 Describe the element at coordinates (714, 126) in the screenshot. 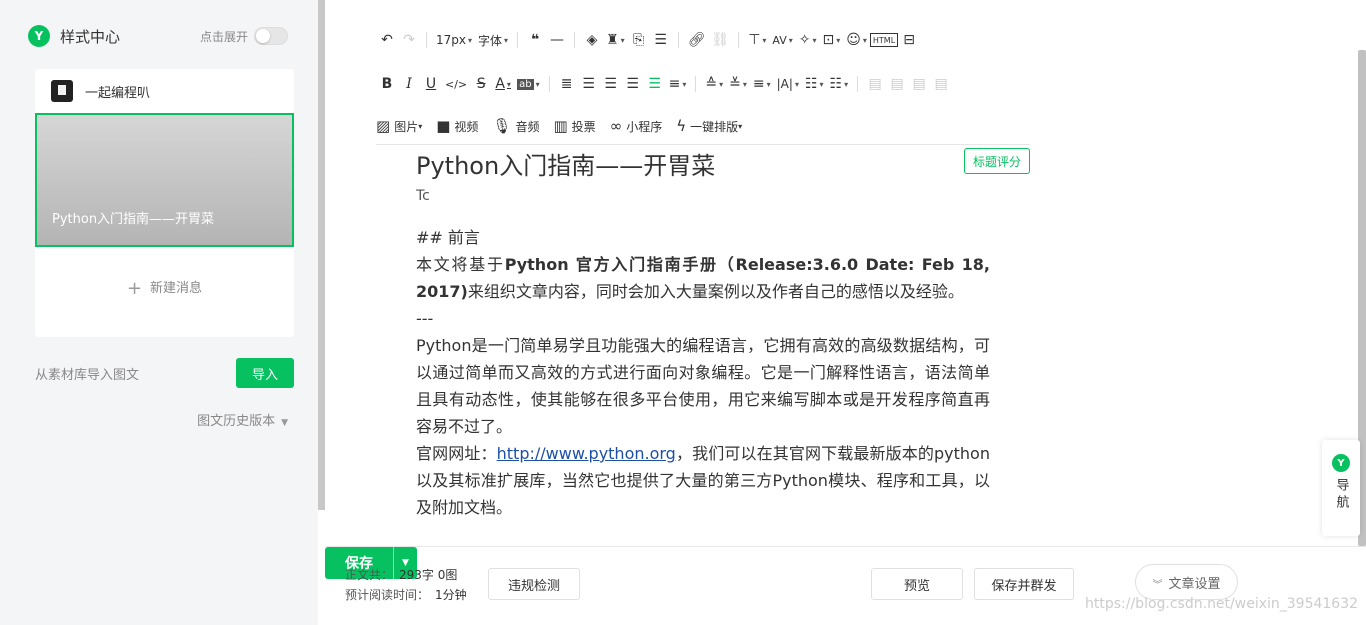

I see `one-click-layout-label: 一键排版` at that location.